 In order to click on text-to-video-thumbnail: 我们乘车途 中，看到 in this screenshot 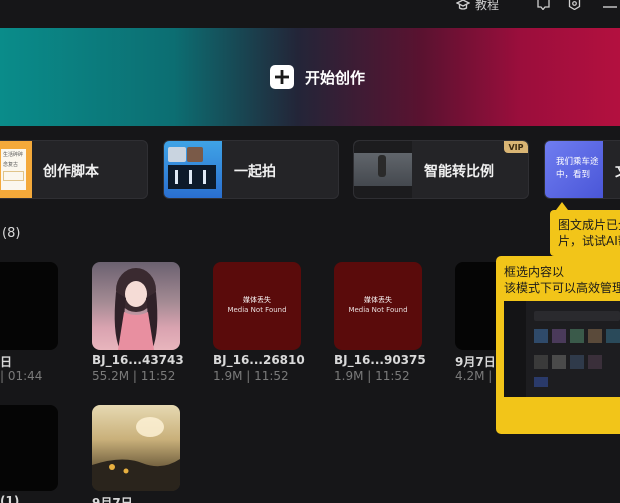, I will do `click(574, 169)`.